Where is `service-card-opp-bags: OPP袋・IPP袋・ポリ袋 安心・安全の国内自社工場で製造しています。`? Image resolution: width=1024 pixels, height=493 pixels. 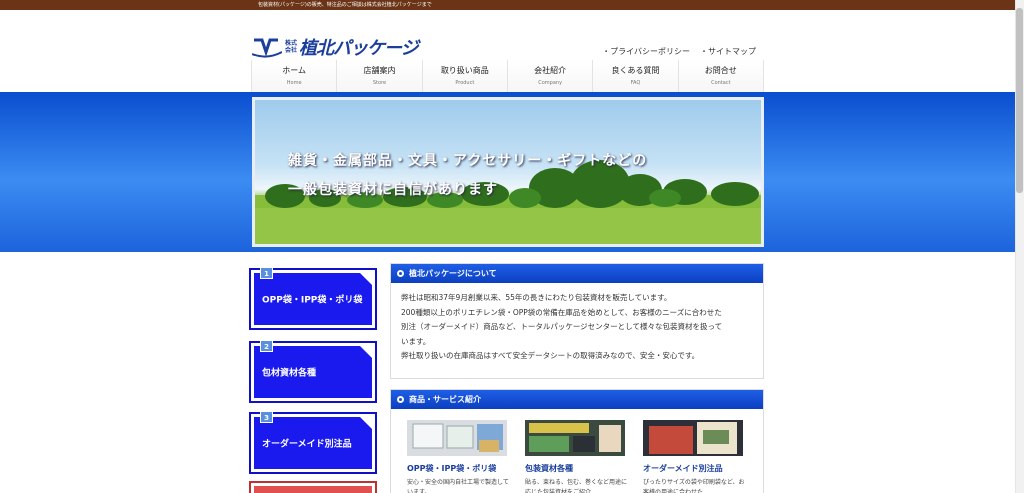
service-card-opp-bags: OPP袋・IPP袋・ポリ袋 安心・安全の国内自社工場で製造しています。 is located at coordinates (459, 456).